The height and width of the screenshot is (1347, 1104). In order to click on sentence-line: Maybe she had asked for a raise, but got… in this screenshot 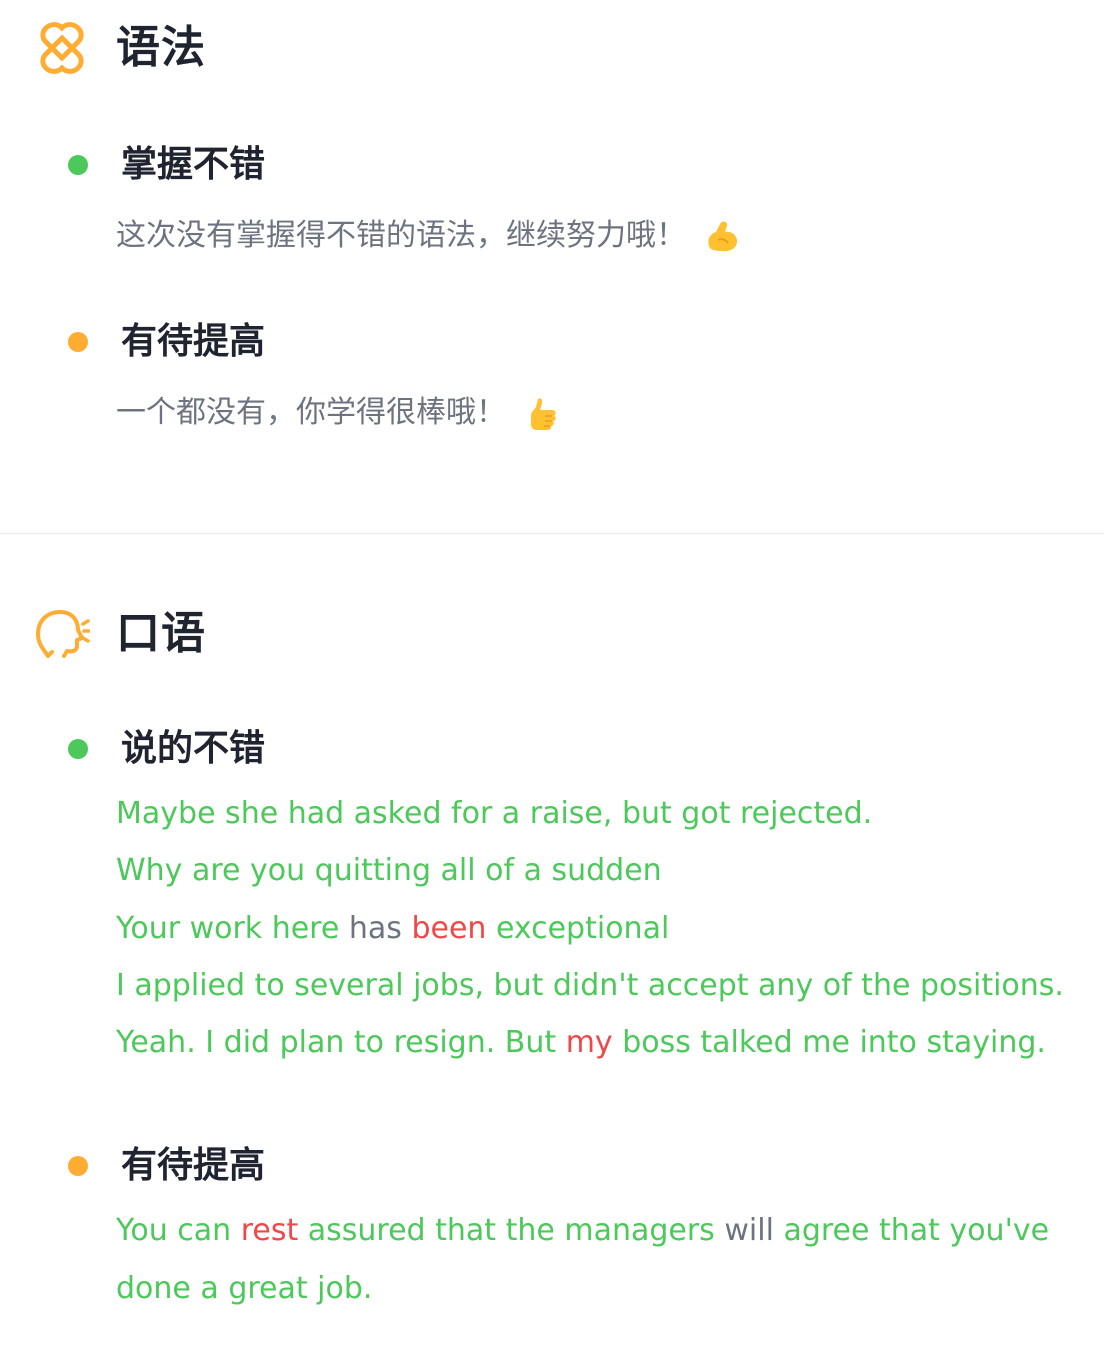, I will do `click(590, 813)`.